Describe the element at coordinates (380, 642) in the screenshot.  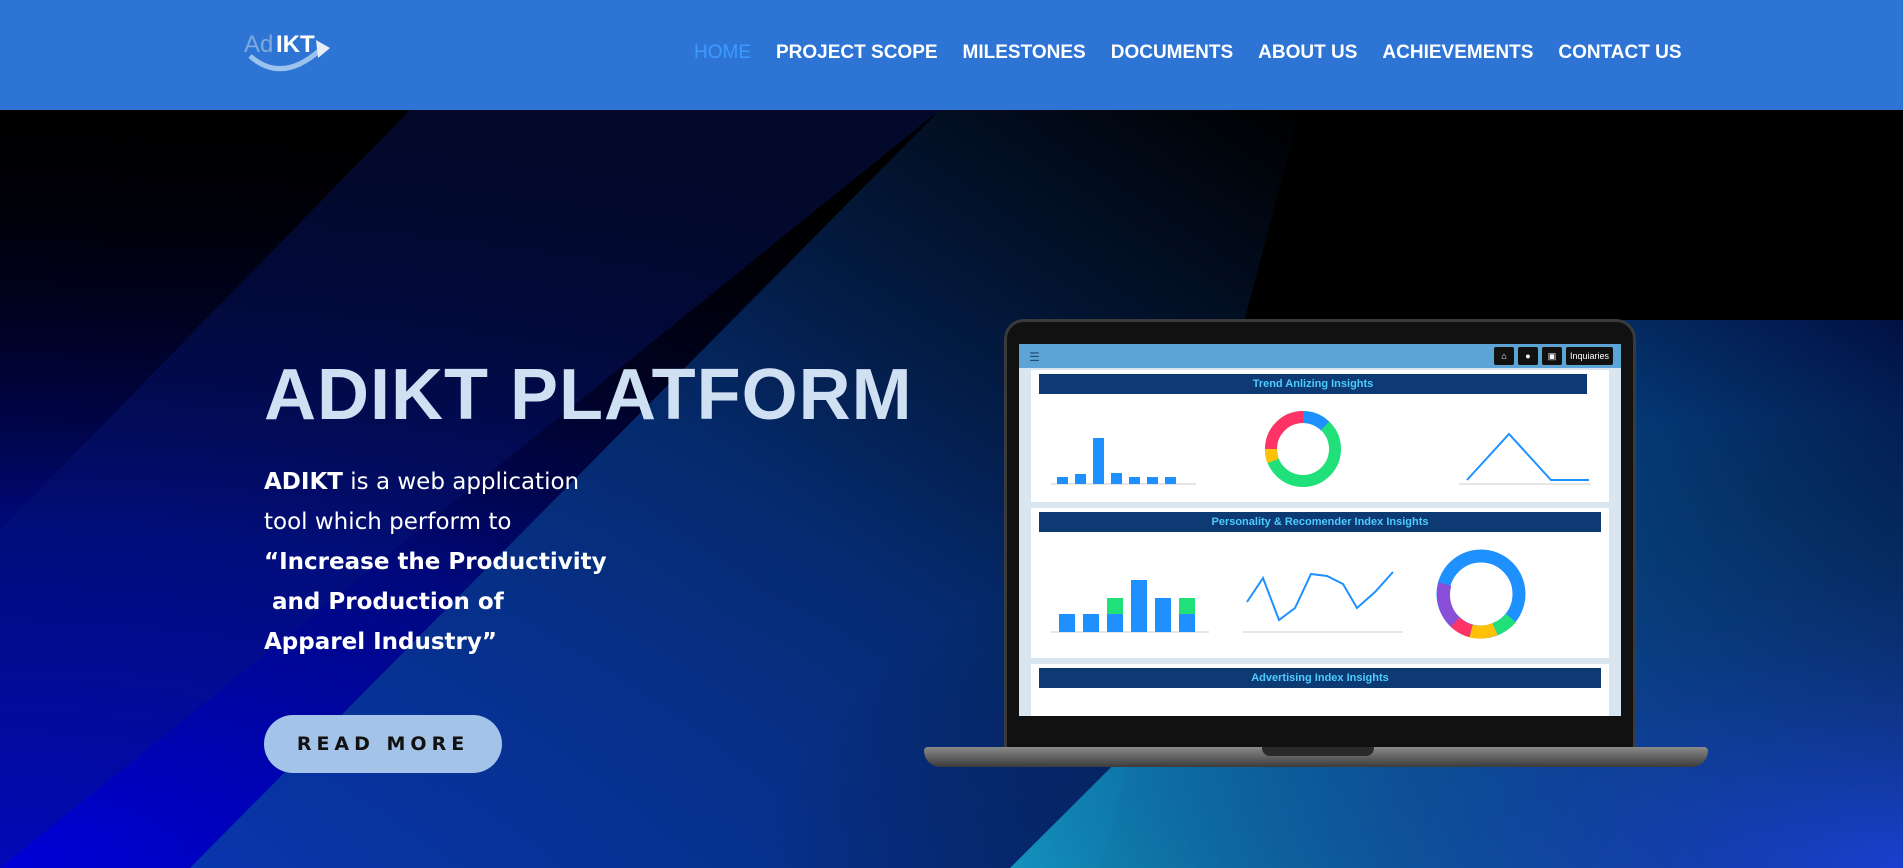
I see `quote-line-3: Apparel Industry”` at that location.